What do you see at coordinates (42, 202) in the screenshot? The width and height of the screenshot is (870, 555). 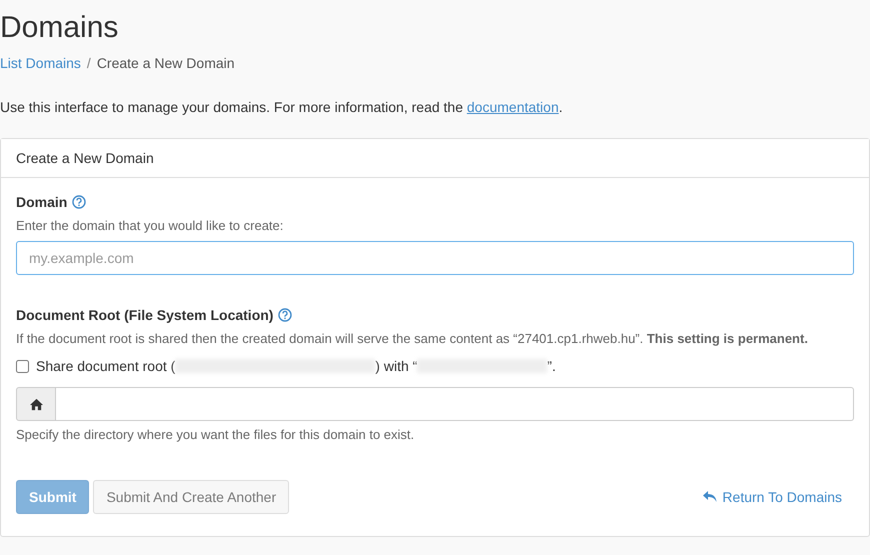 I see `field-label: Domain` at bounding box center [42, 202].